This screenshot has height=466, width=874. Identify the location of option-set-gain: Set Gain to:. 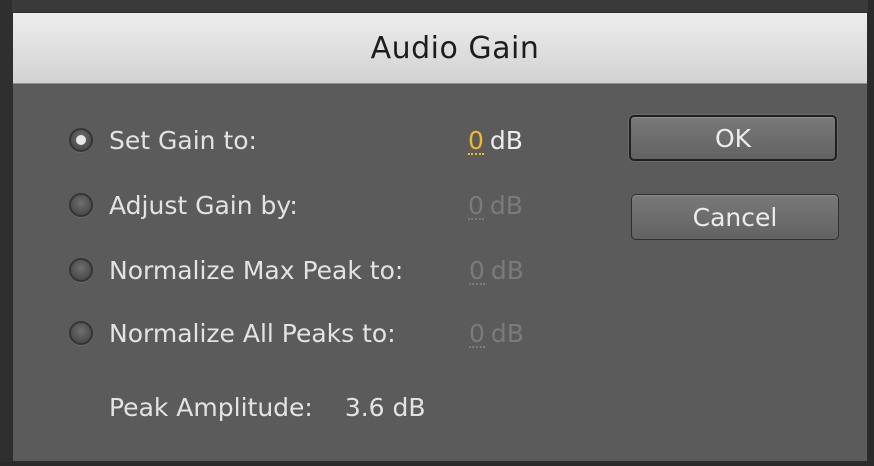
(163, 140).